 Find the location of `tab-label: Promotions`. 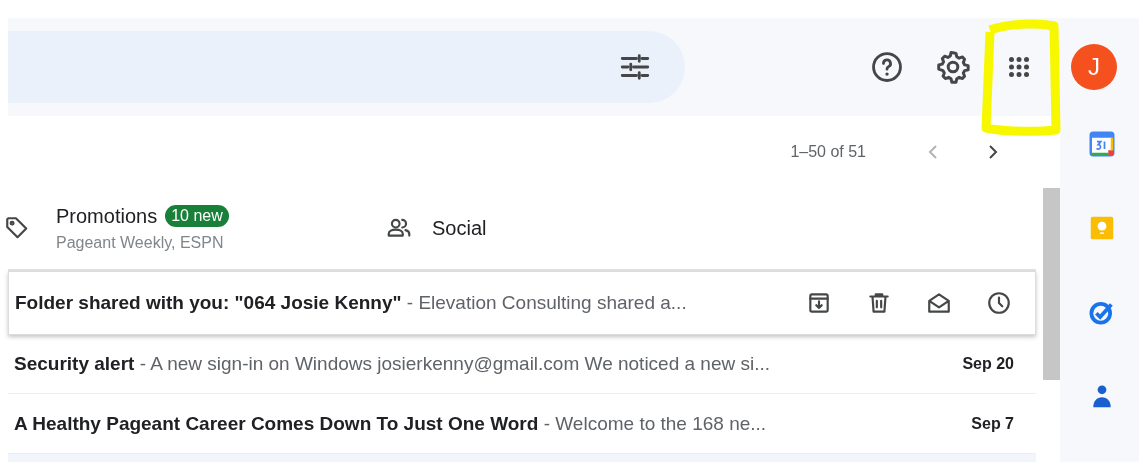

tab-label: Promotions is located at coordinates (107, 216).